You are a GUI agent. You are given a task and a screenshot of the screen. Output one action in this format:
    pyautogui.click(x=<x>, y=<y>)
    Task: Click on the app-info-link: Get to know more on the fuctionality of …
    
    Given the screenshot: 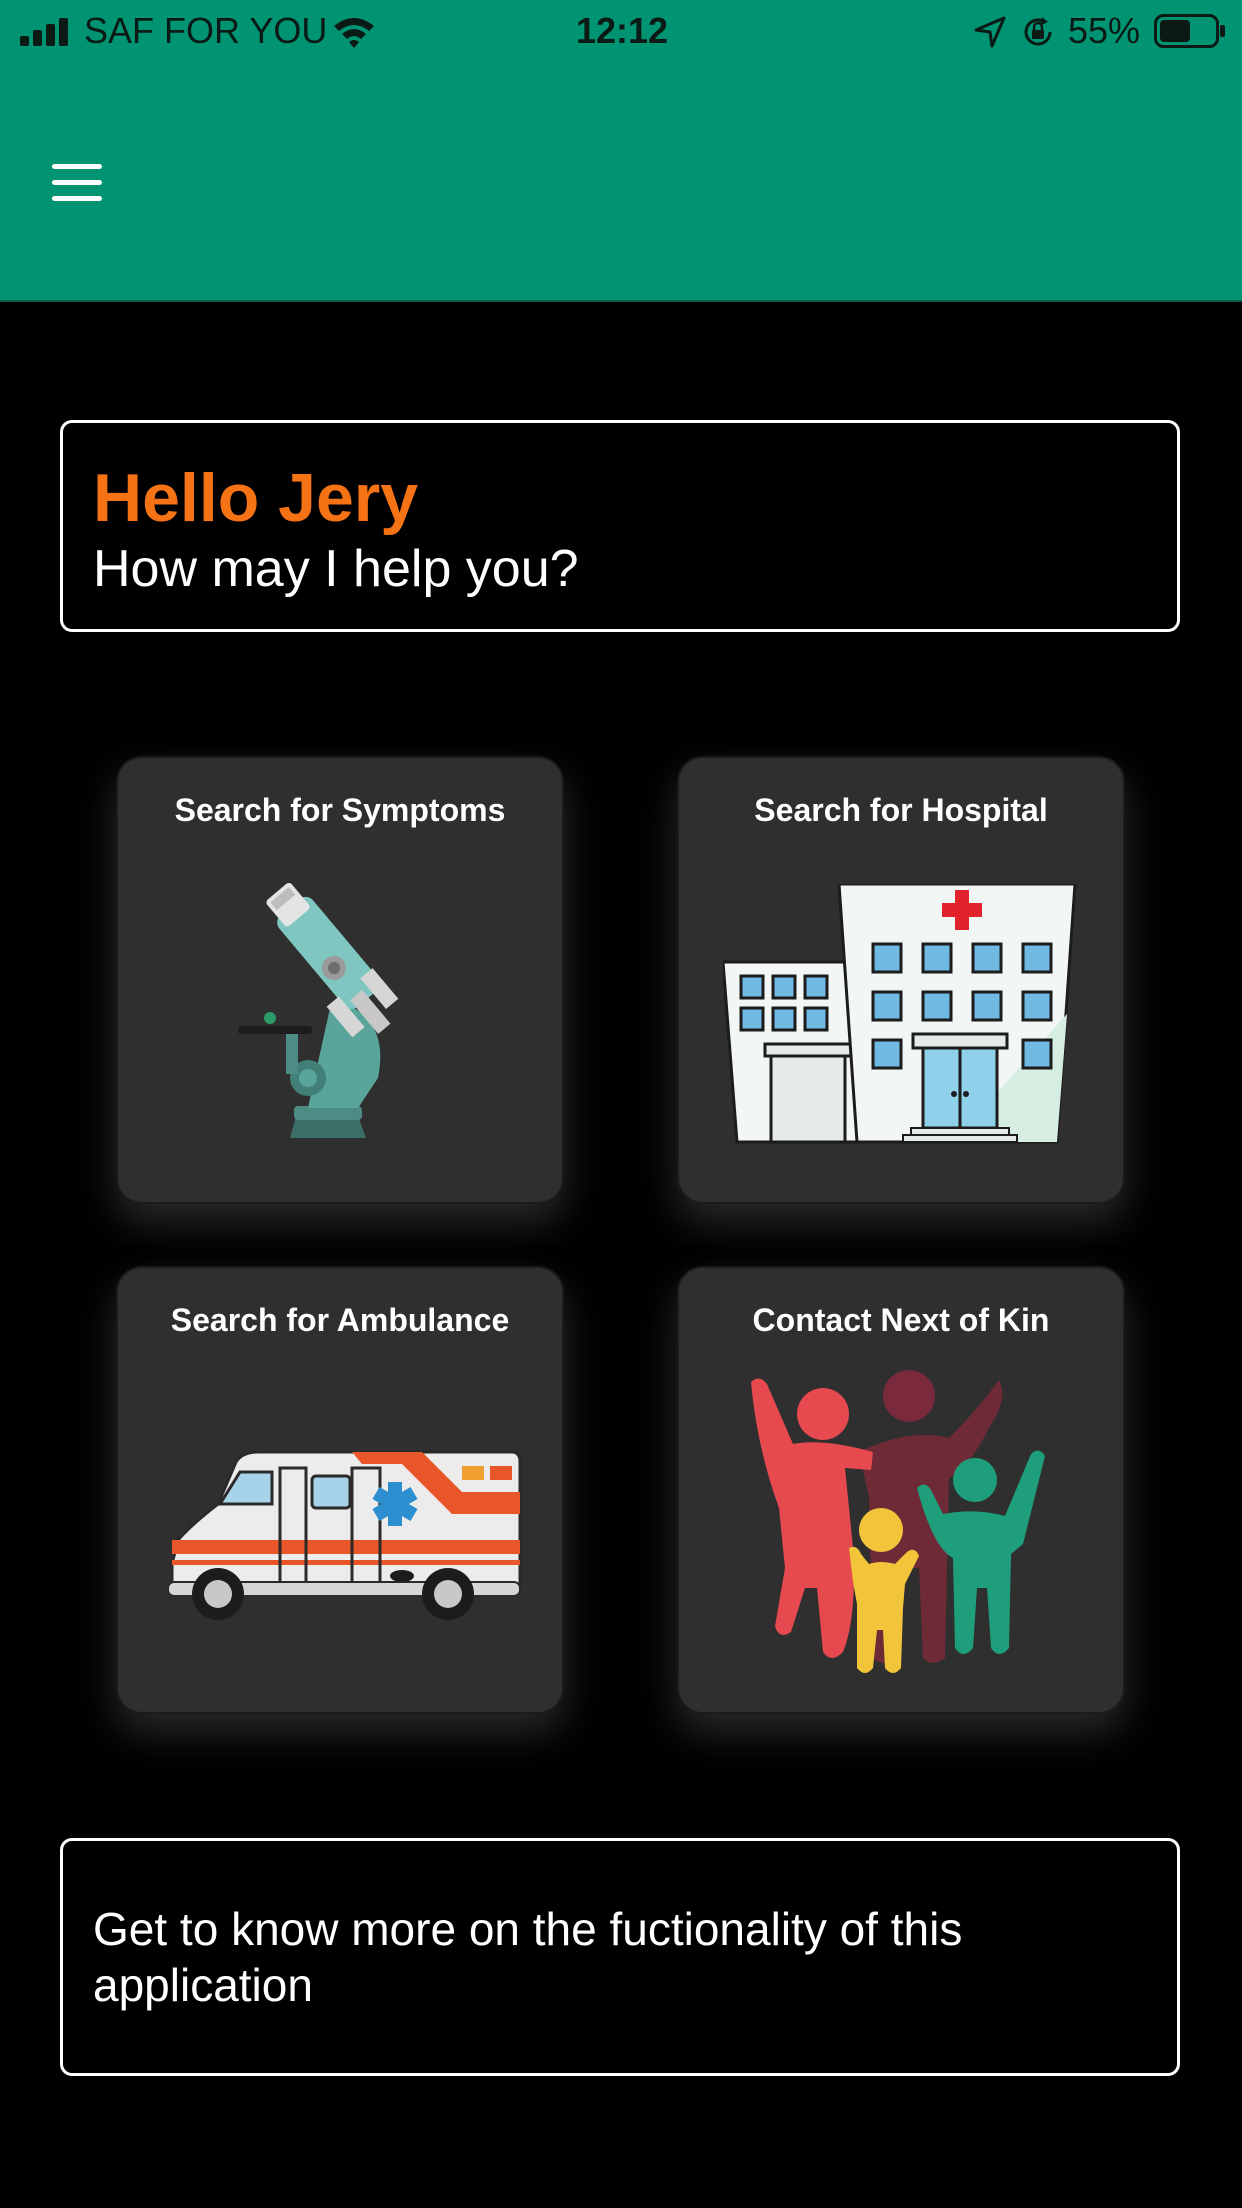 What is the action you would take?
    pyautogui.click(x=620, y=1957)
    